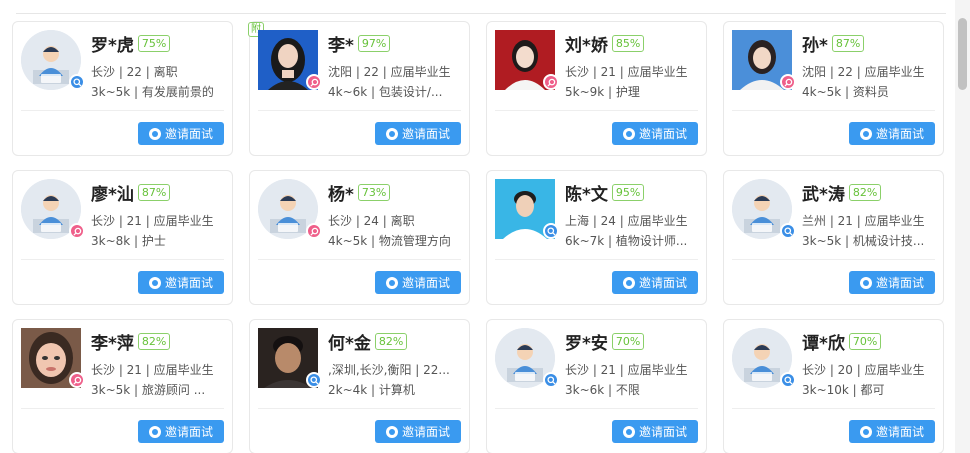 The height and width of the screenshot is (453, 970). Describe the element at coordinates (865, 341) in the screenshot. I see `match-badge: 70%` at that location.